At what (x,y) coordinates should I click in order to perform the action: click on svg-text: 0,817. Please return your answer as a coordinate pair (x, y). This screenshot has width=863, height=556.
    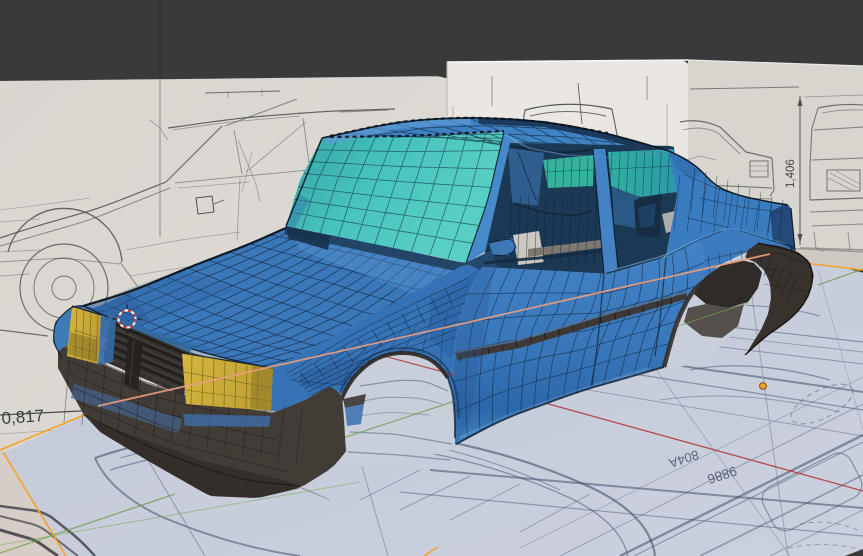
    Looking at the image, I should click on (23, 417).